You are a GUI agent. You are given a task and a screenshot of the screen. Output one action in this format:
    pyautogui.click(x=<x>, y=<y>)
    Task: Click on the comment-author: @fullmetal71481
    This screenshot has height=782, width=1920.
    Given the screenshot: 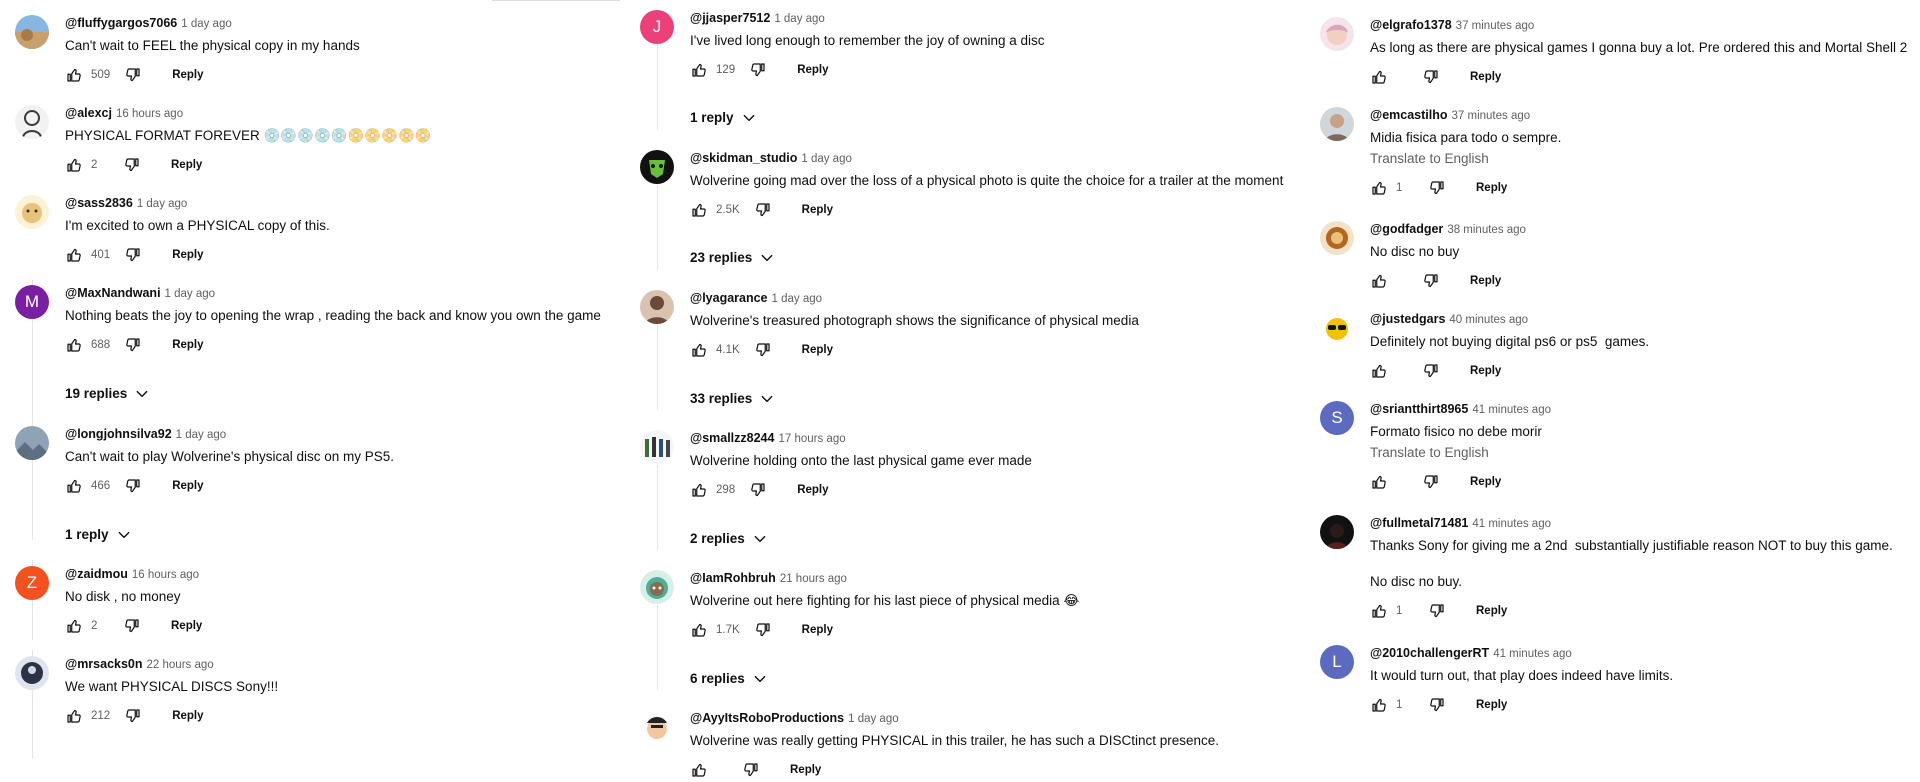 What is the action you would take?
    pyautogui.click(x=1419, y=523)
    